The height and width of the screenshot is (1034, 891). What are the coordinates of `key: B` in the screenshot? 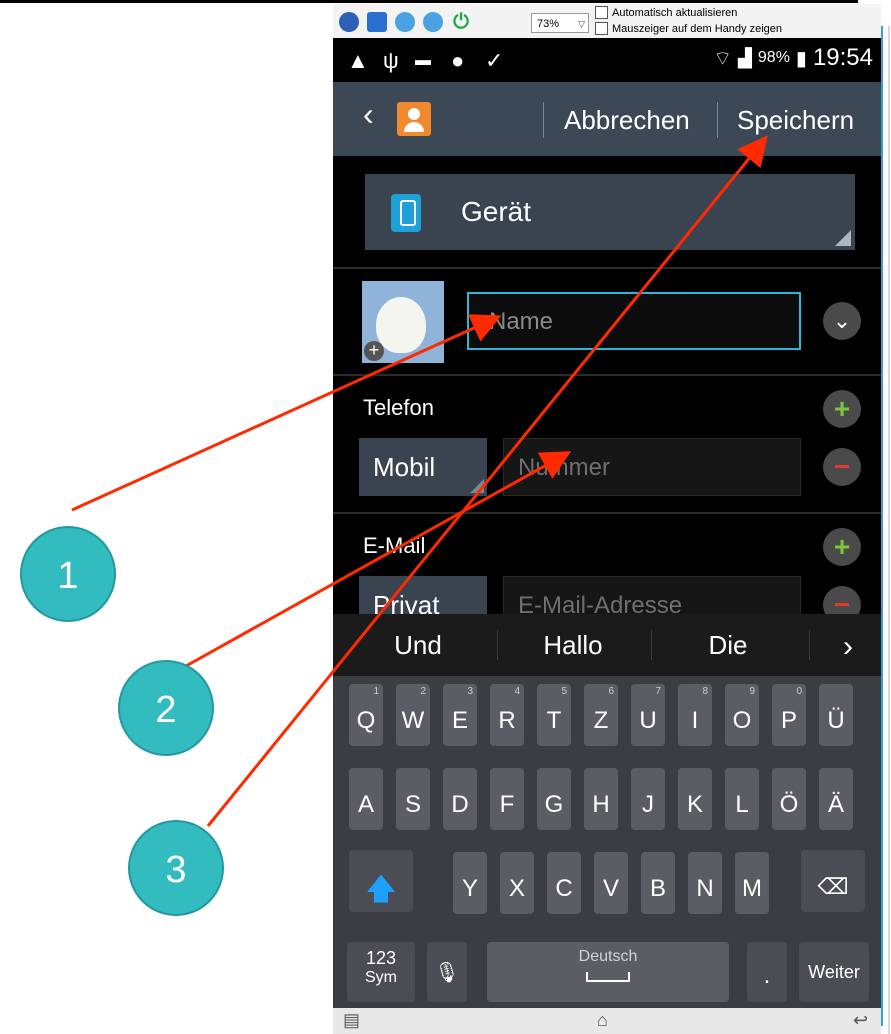 It's located at (658, 883).